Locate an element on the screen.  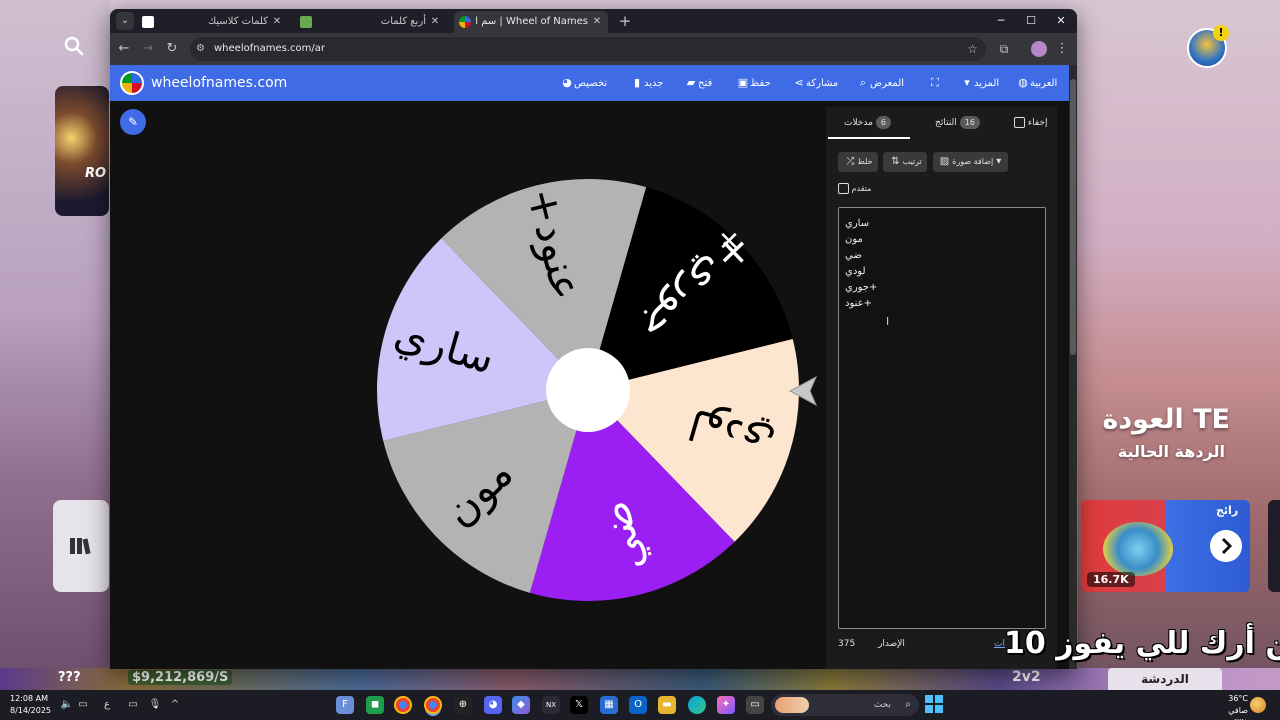
app-epic-icon: ⊕ is located at coordinates (463, 705).